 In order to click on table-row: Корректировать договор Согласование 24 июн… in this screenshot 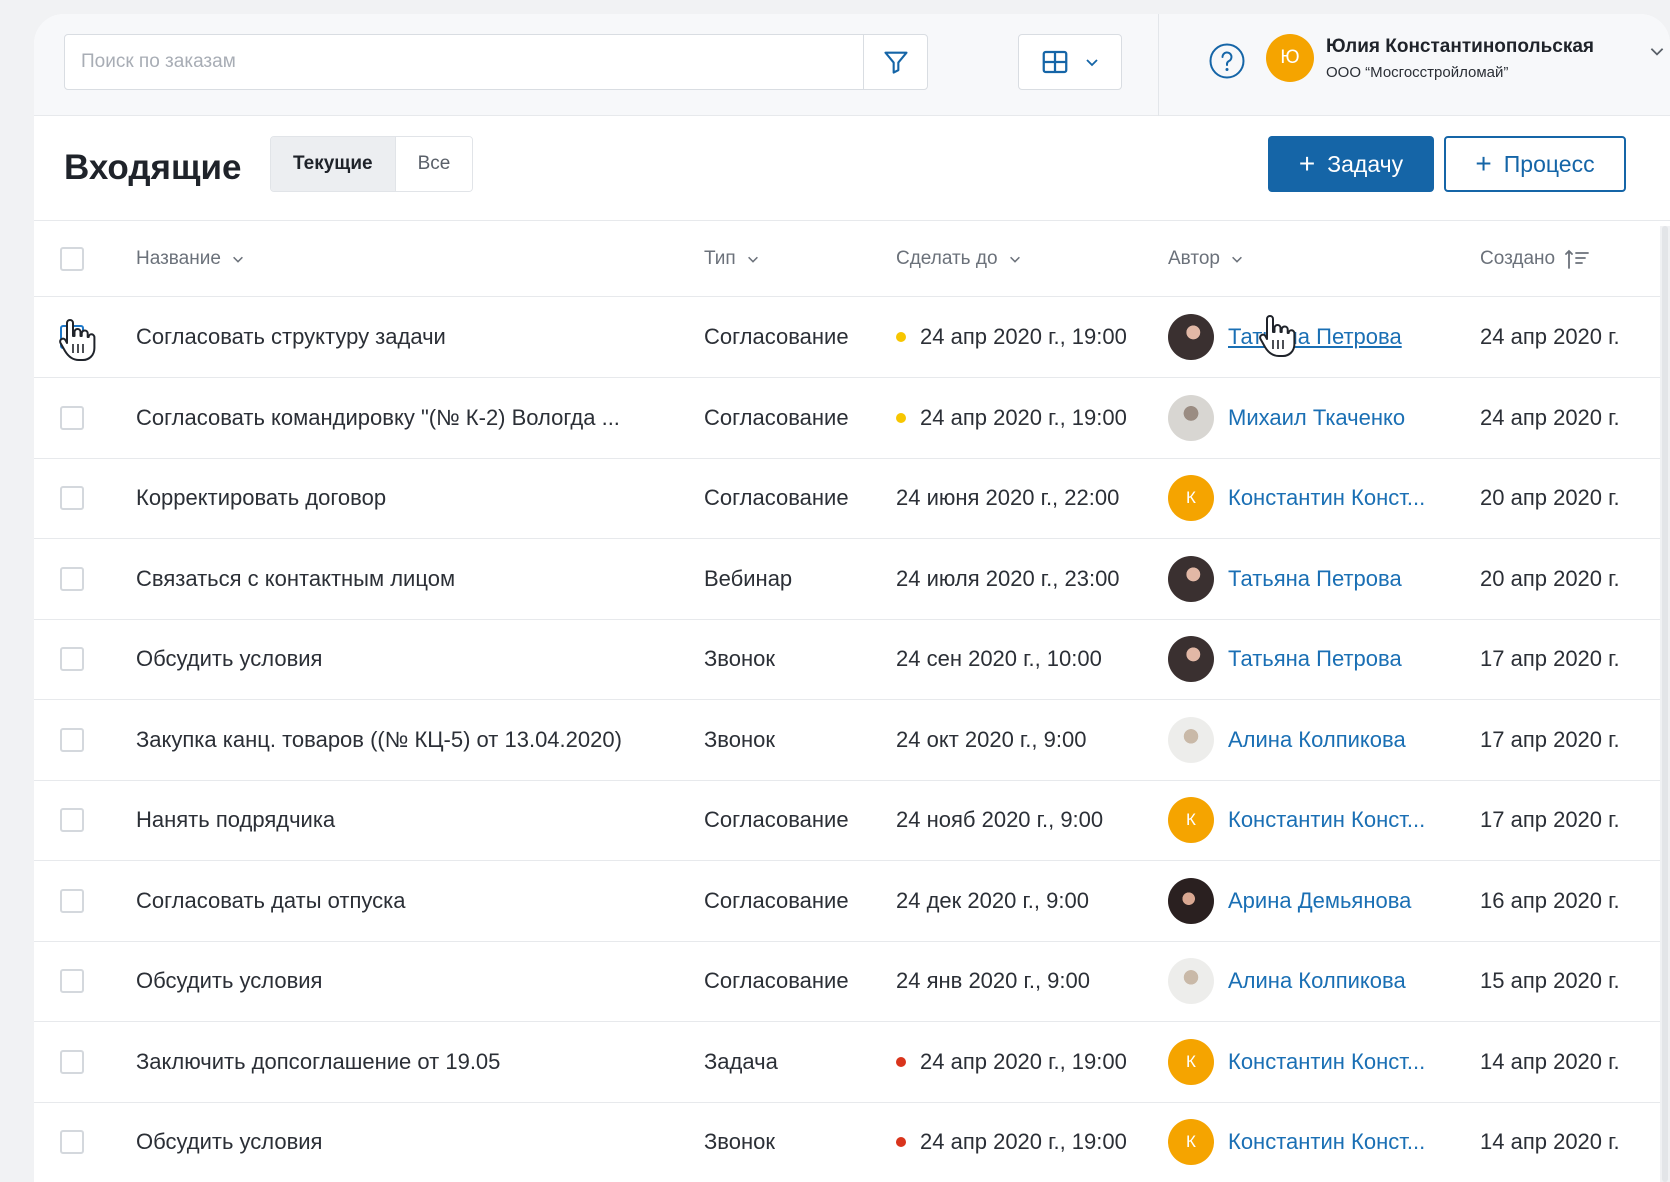, I will do `click(852, 499)`.